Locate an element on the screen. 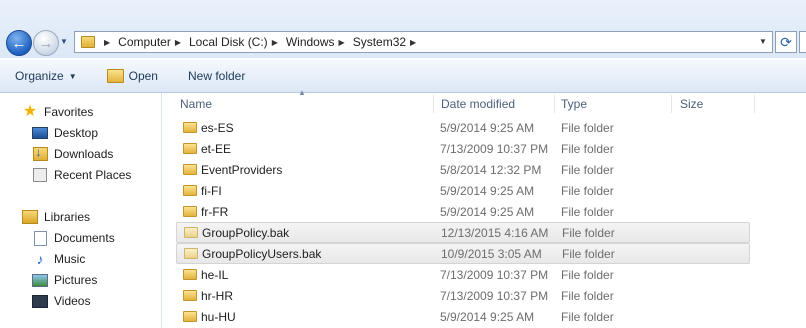 The width and height of the screenshot is (806, 328). file-name: es-ES is located at coordinates (217, 127).